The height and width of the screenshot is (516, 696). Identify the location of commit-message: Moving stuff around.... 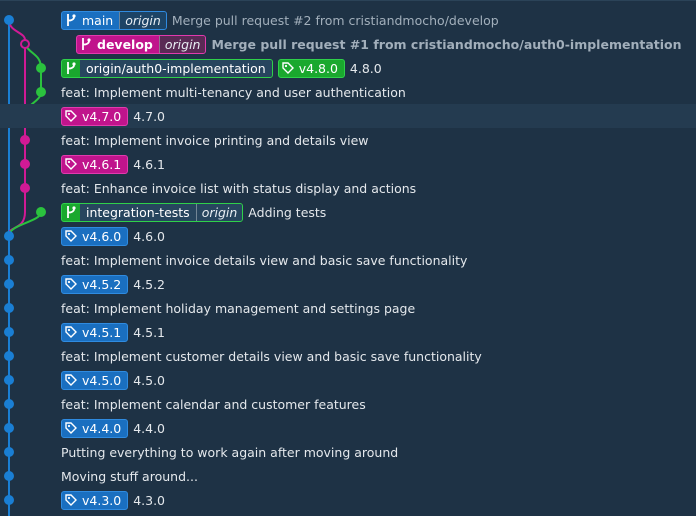
(129, 476).